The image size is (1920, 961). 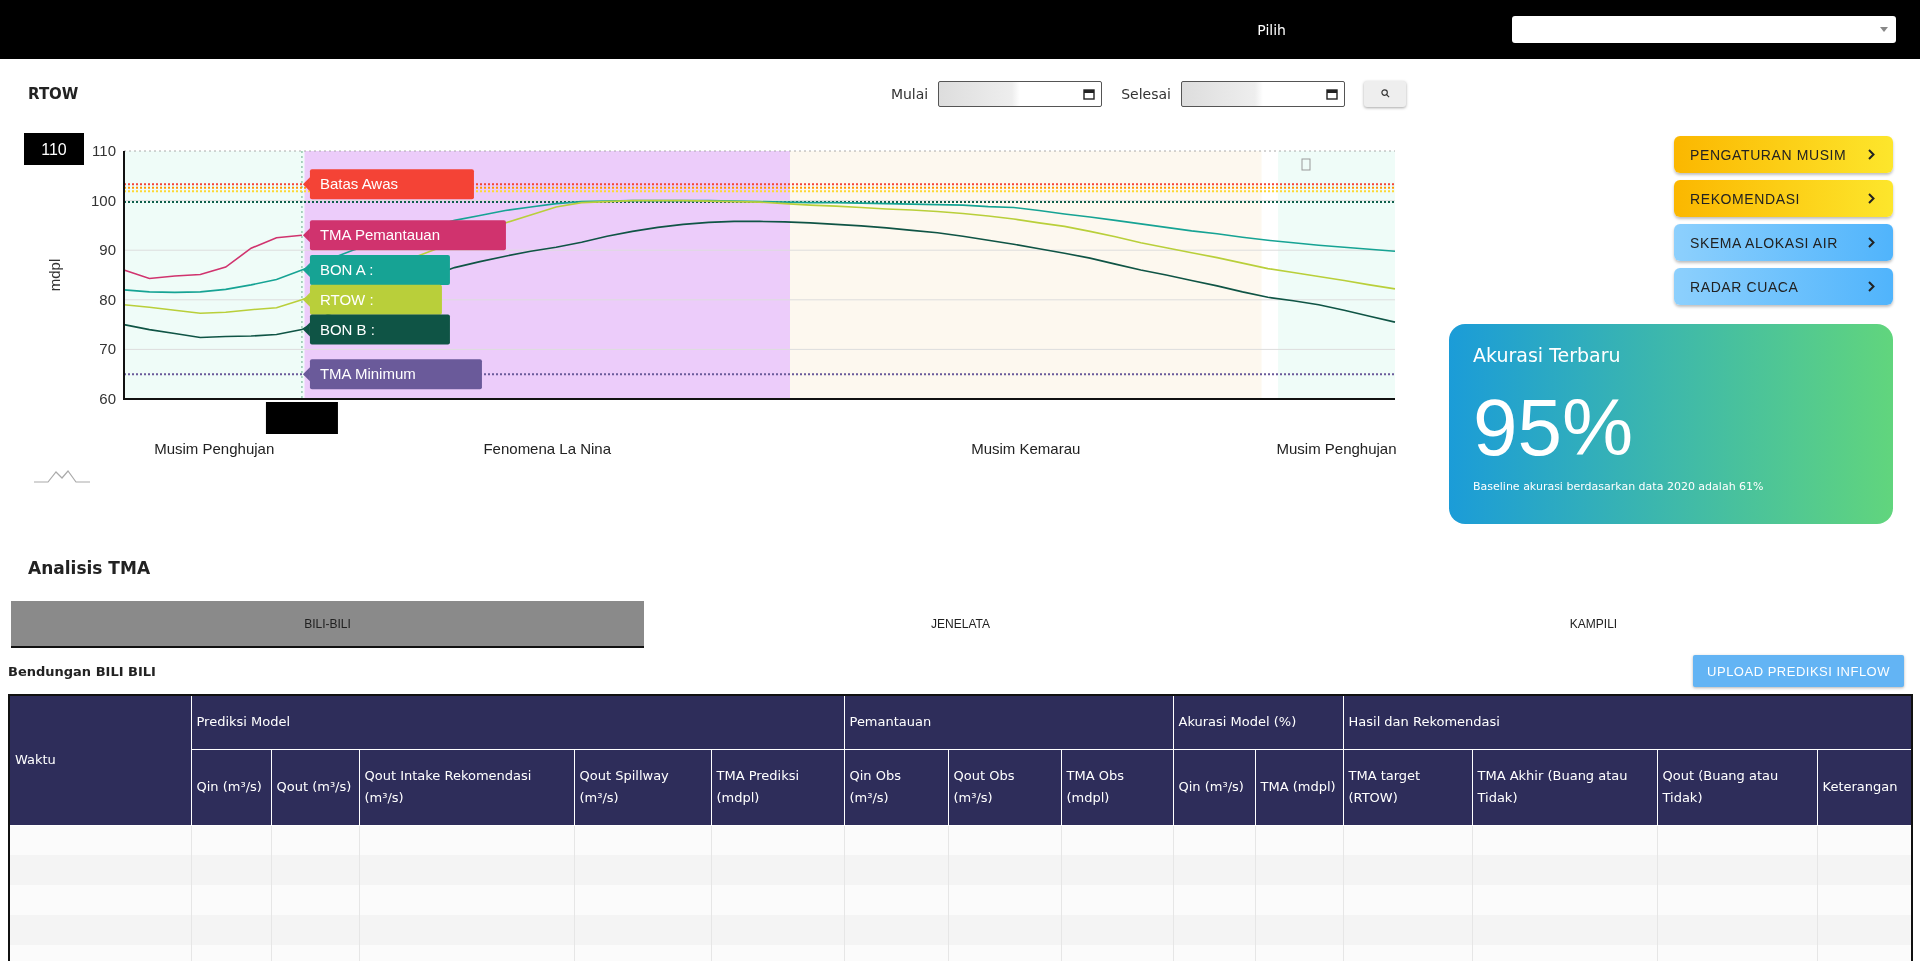 I want to click on square-icon, so click(x=1306, y=164).